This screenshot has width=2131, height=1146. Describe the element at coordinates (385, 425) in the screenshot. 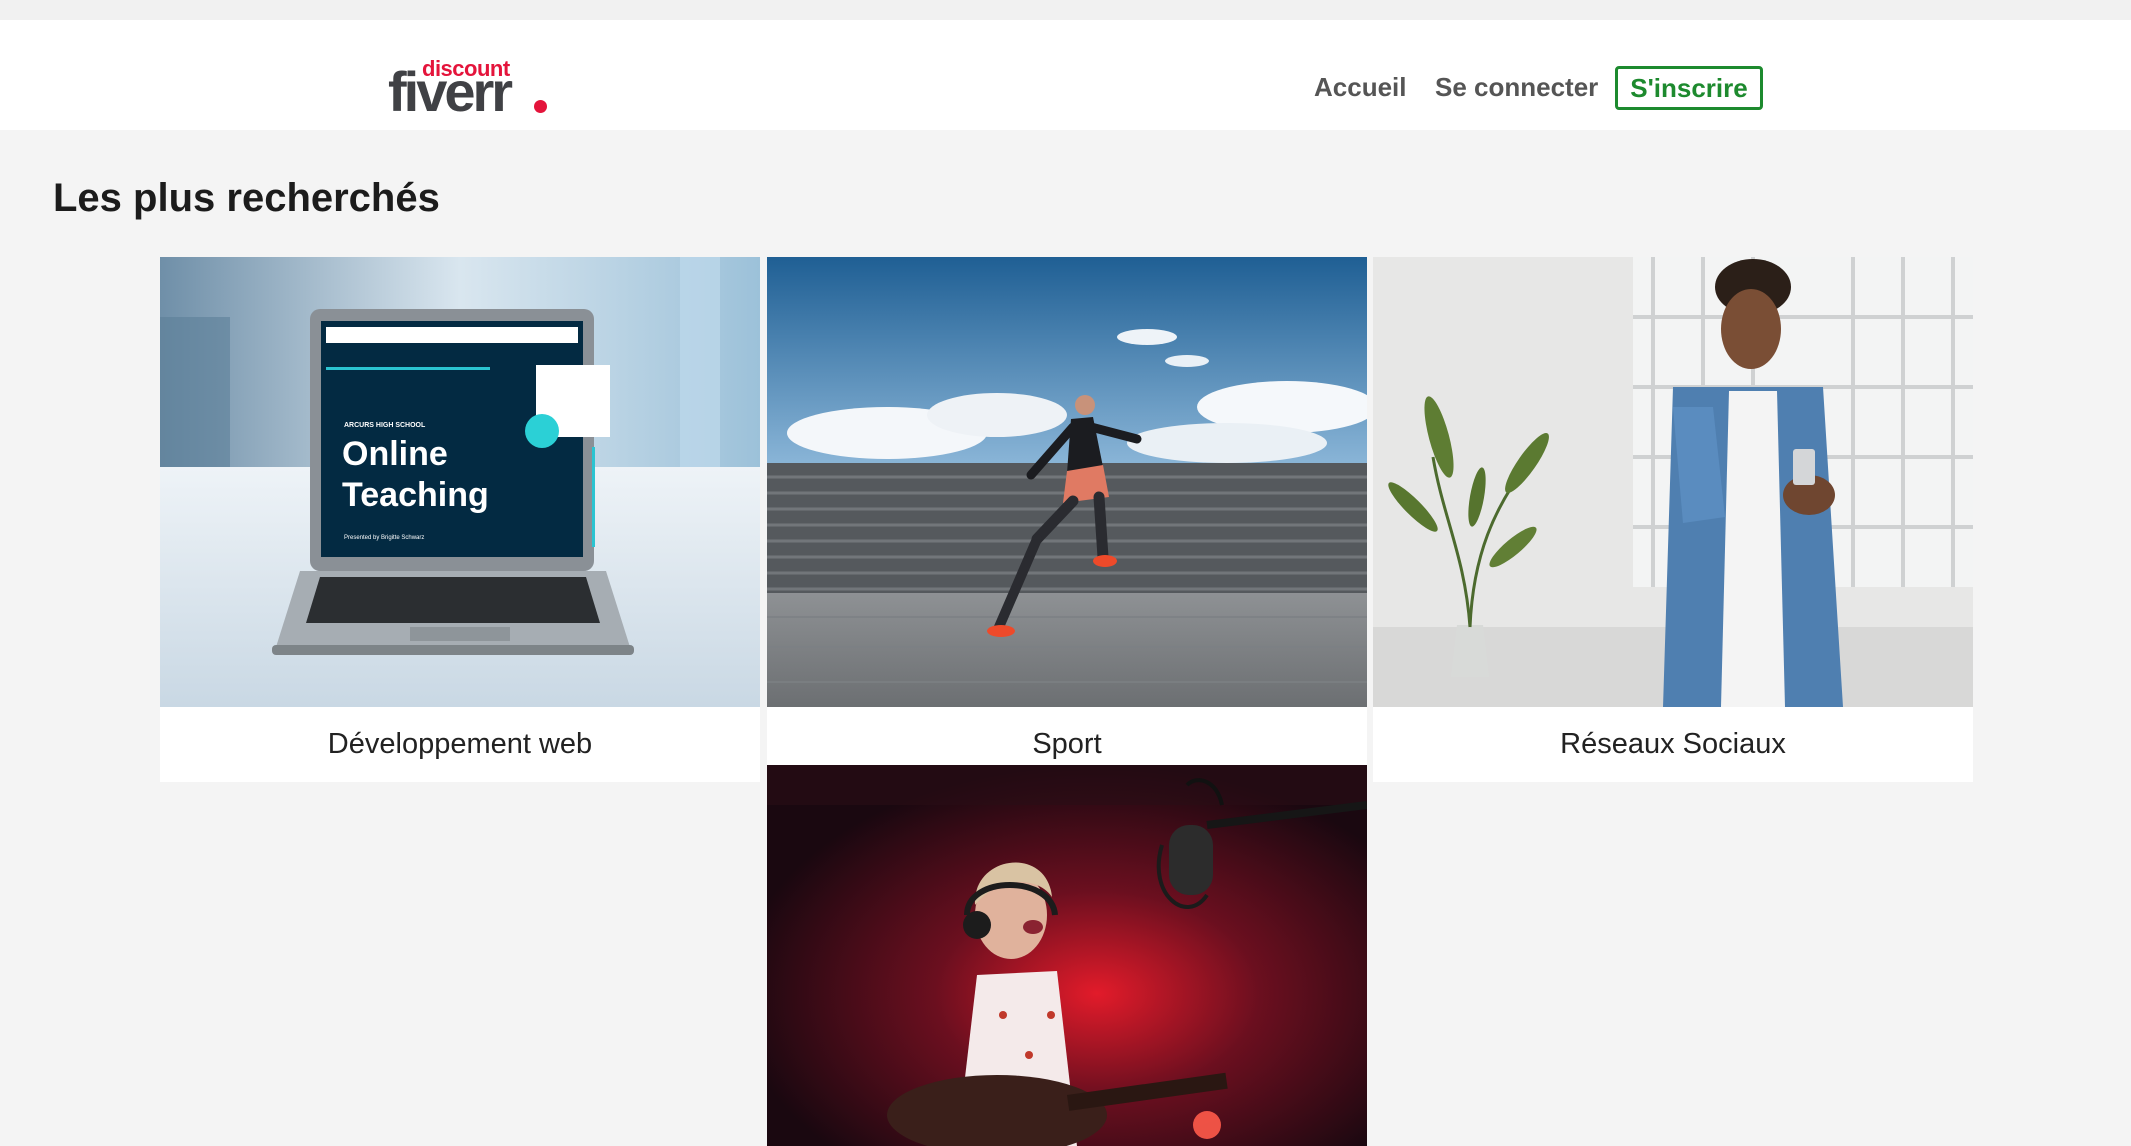

I see `screen-school-text: ARCURS HIGH SCHOOL` at that location.